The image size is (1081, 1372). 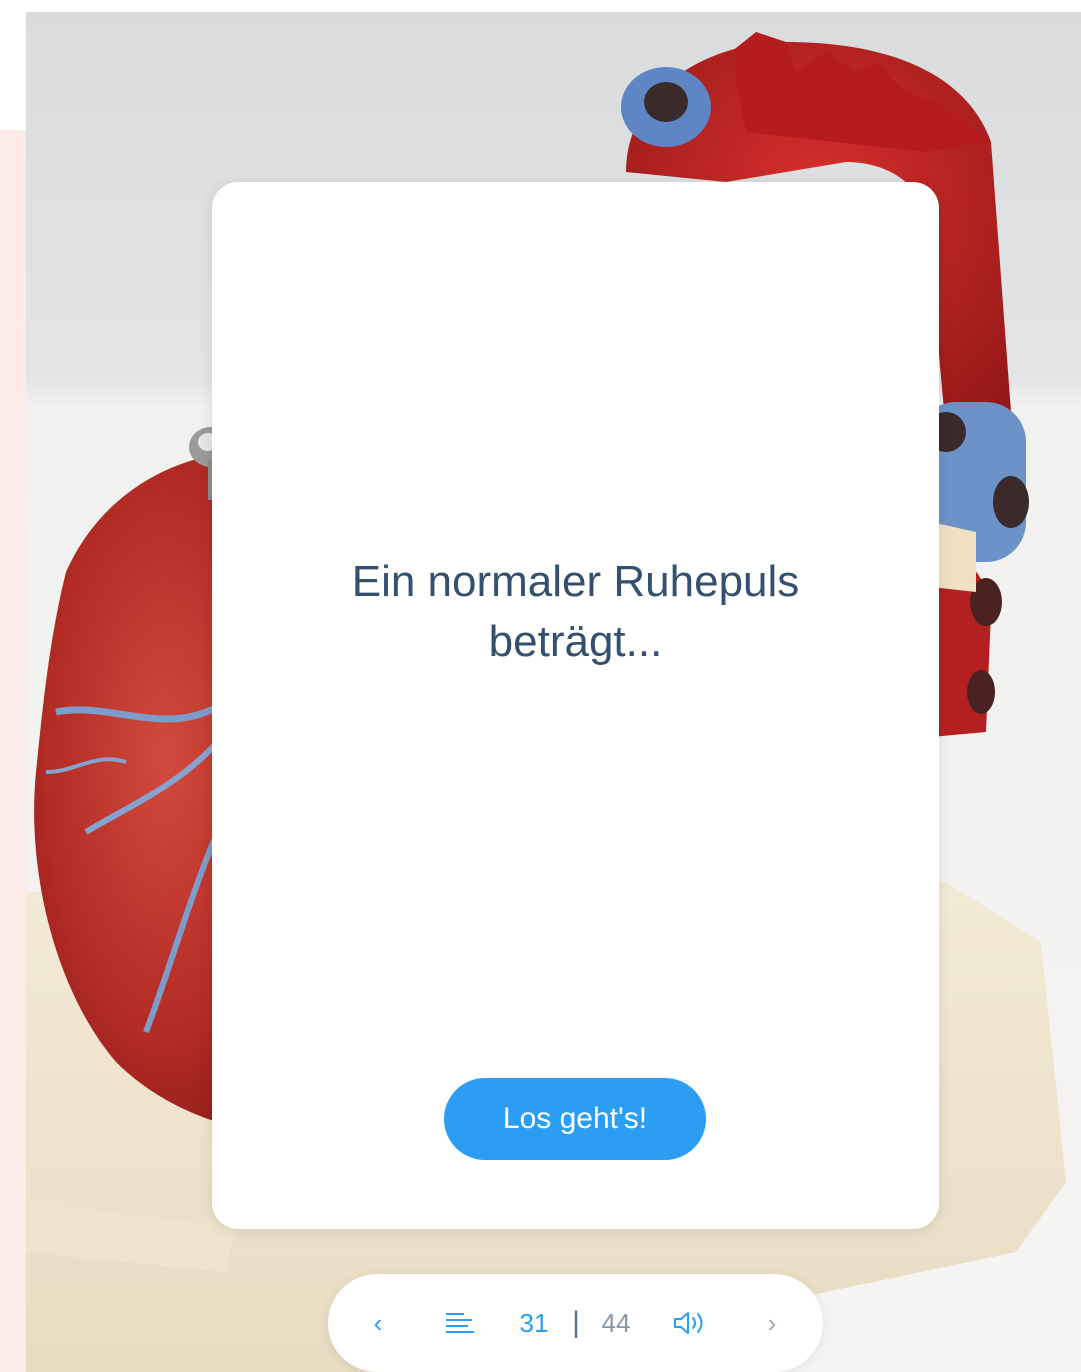 I want to click on chevron-left-icon: ‹, so click(x=378, y=1323).